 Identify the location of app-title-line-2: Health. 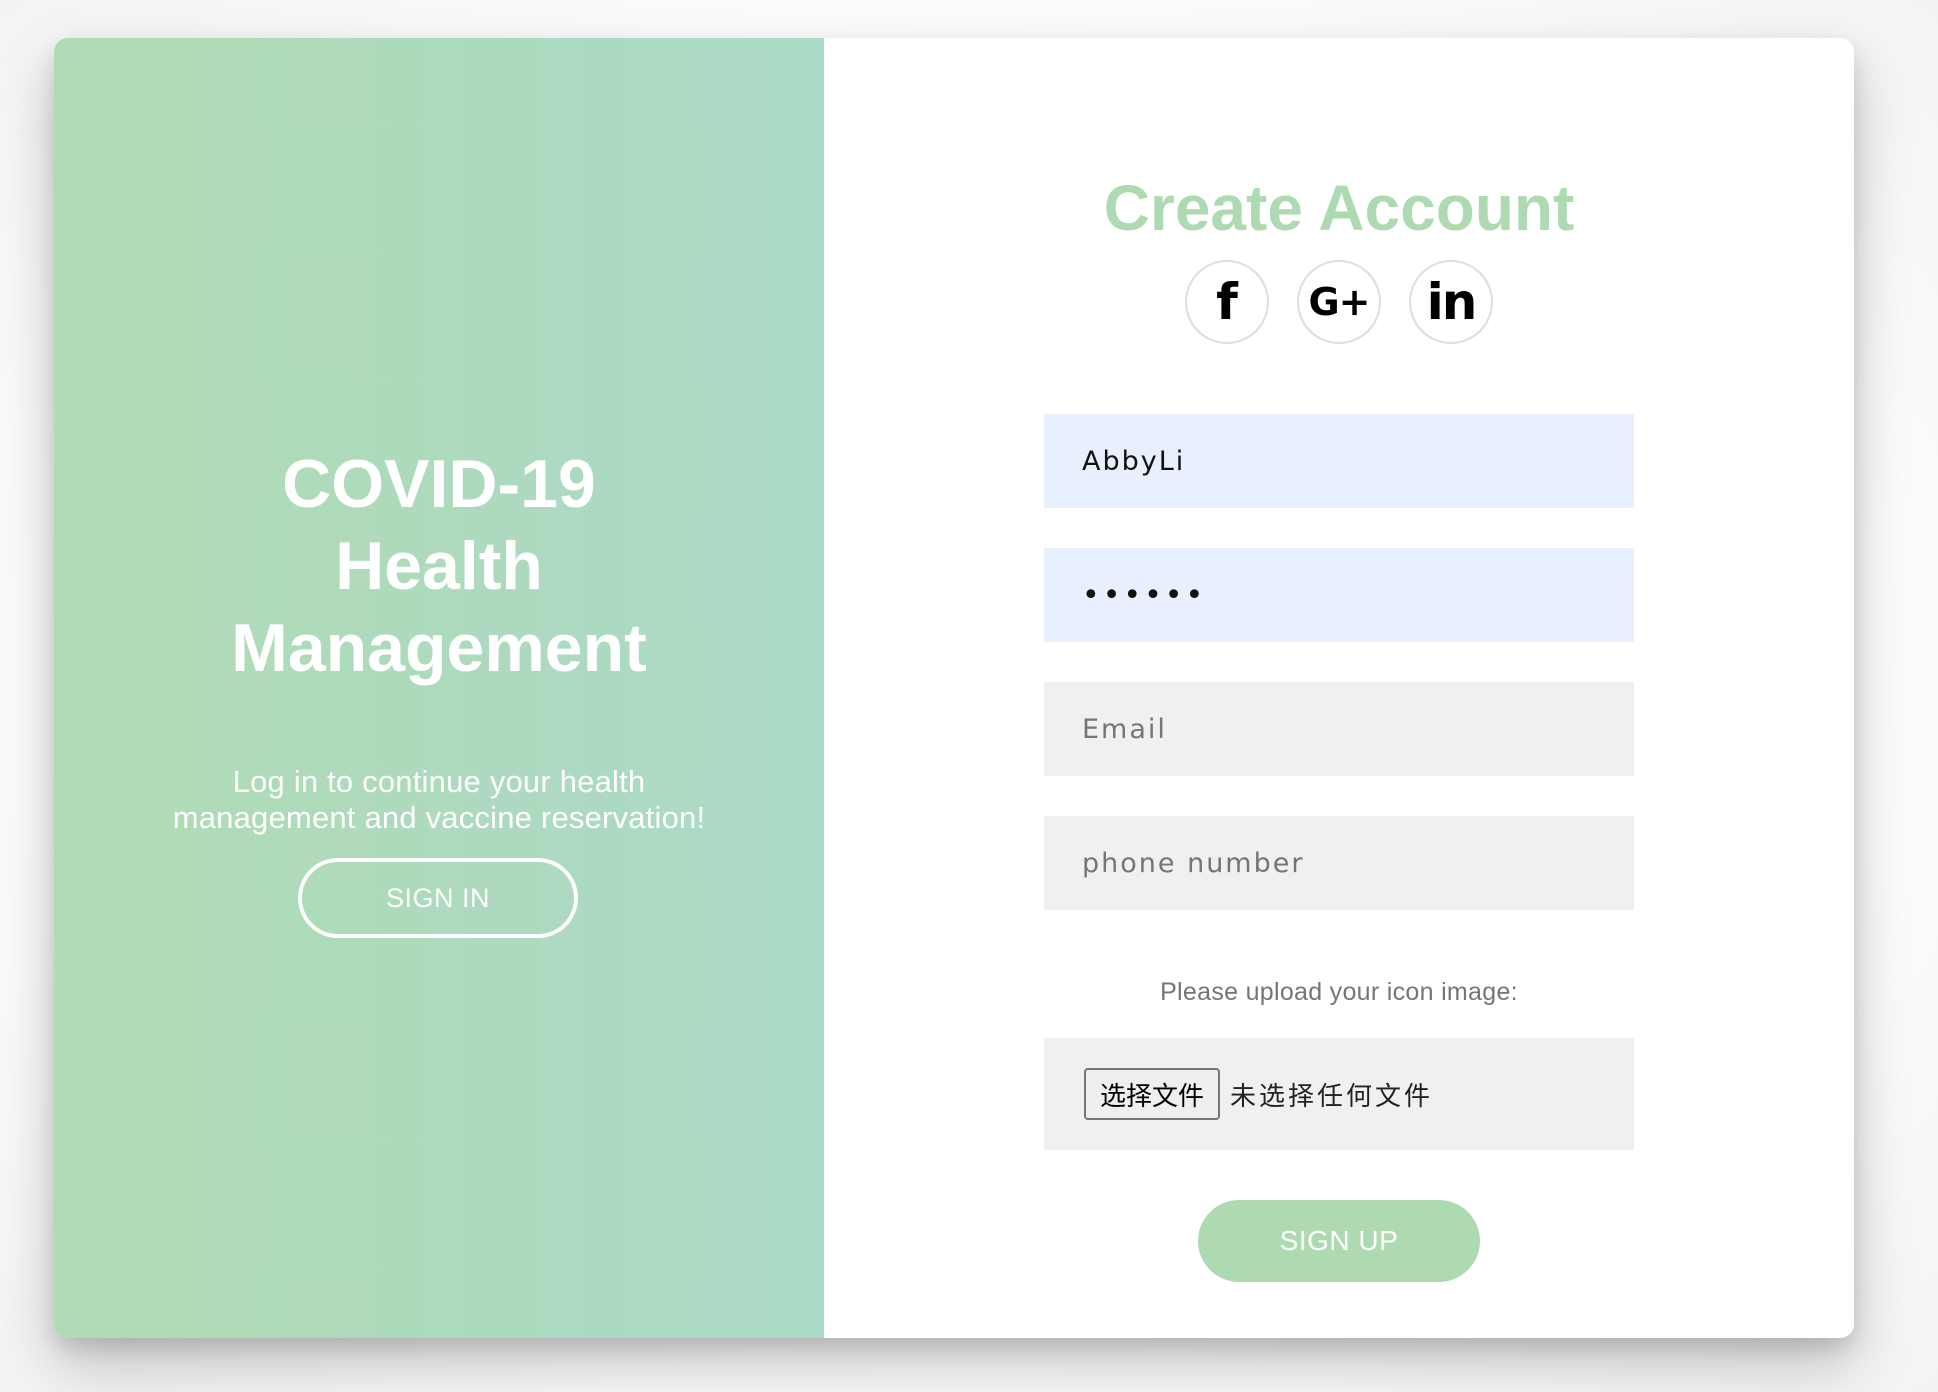
(439, 566).